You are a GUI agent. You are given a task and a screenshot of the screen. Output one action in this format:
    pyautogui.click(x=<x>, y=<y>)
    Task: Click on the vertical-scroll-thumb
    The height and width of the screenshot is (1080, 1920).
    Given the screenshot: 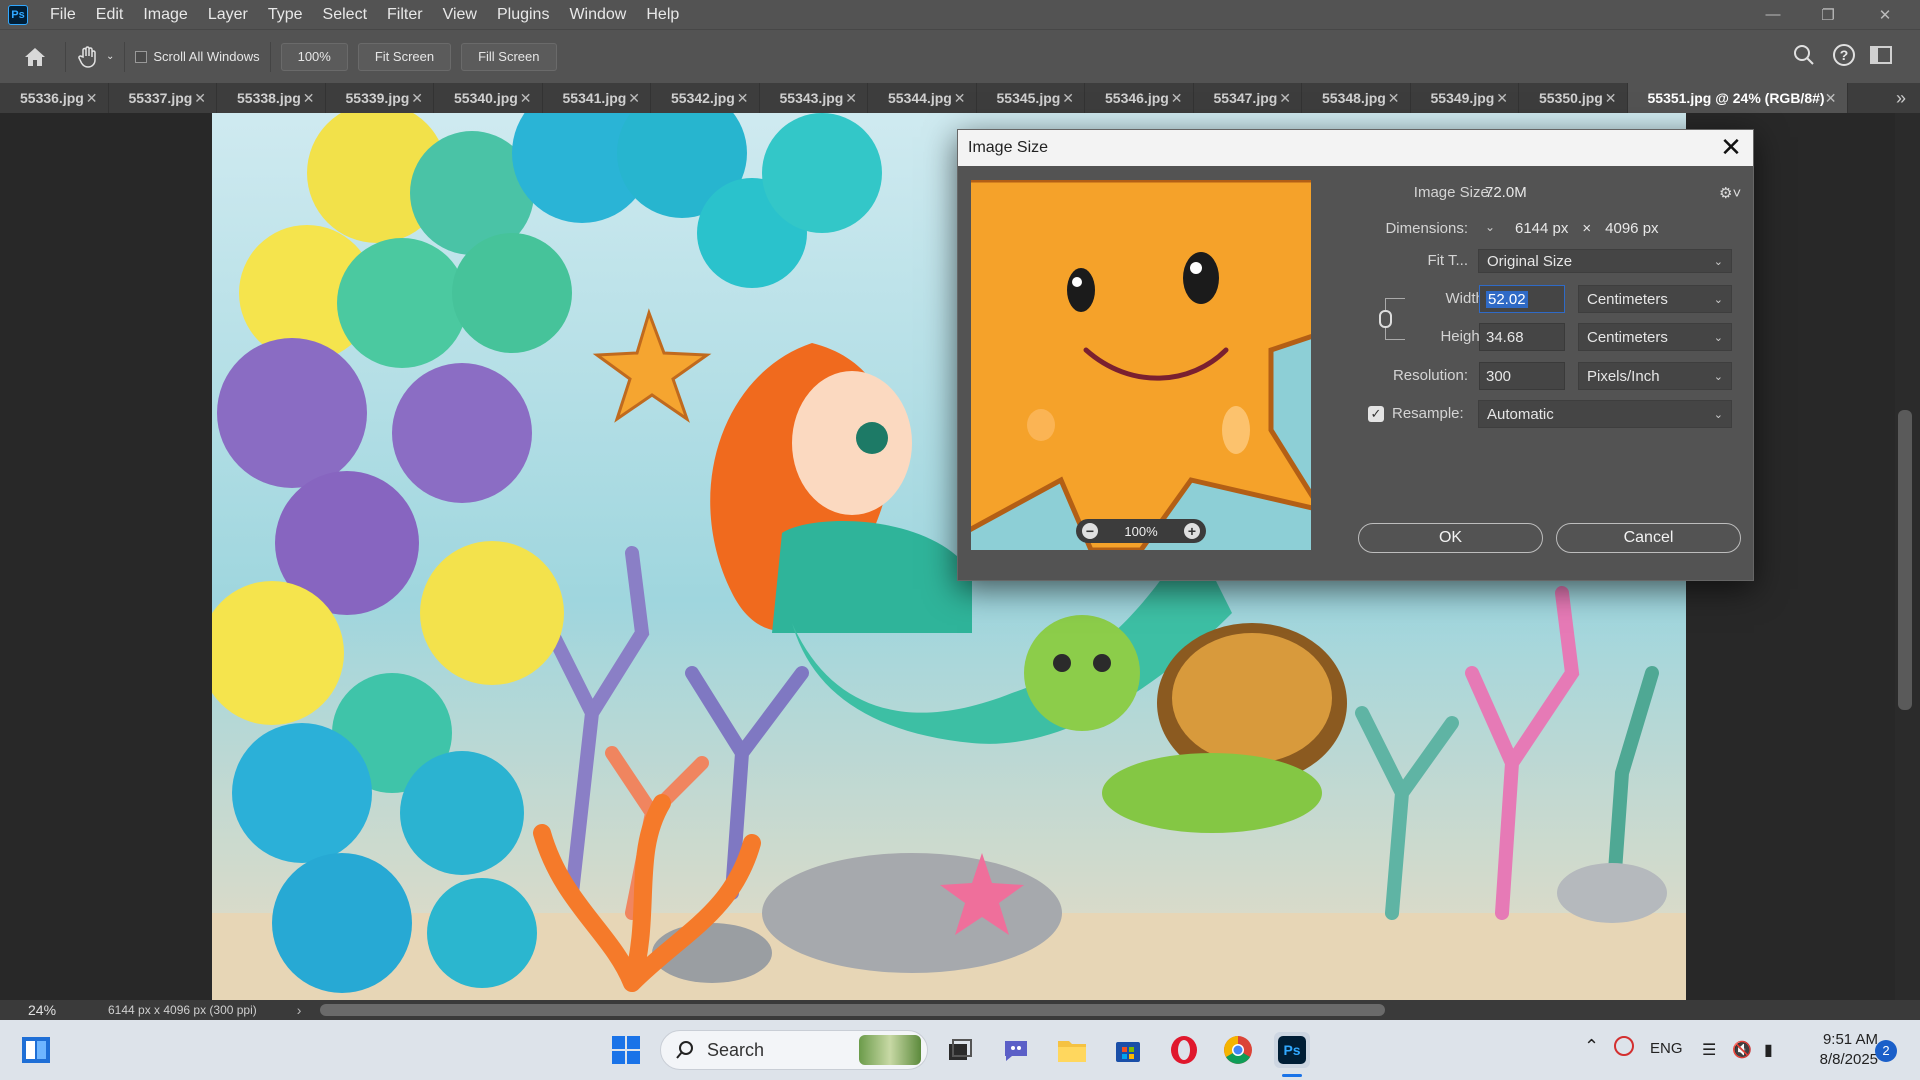 What is the action you would take?
    pyautogui.click(x=1905, y=560)
    